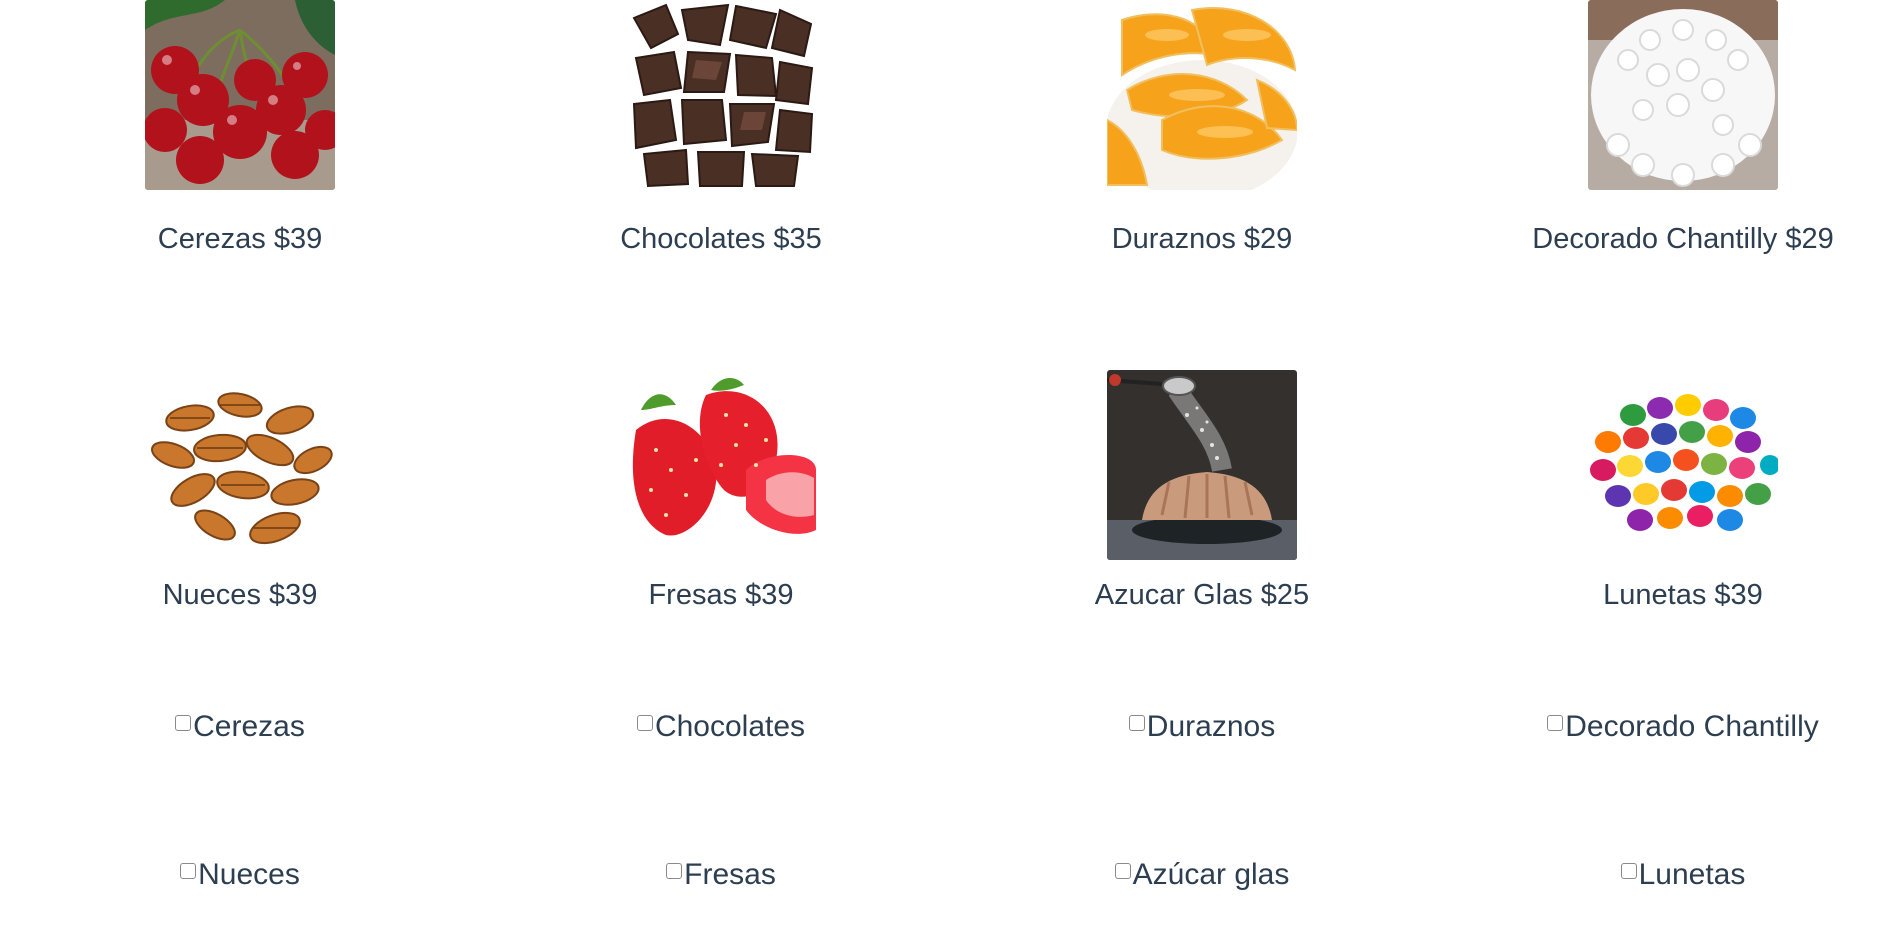  What do you see at coordinates (1202, 239) in the screenshot?
I see `product-label: Duraznos $29` at bounding box center [1202, 239].